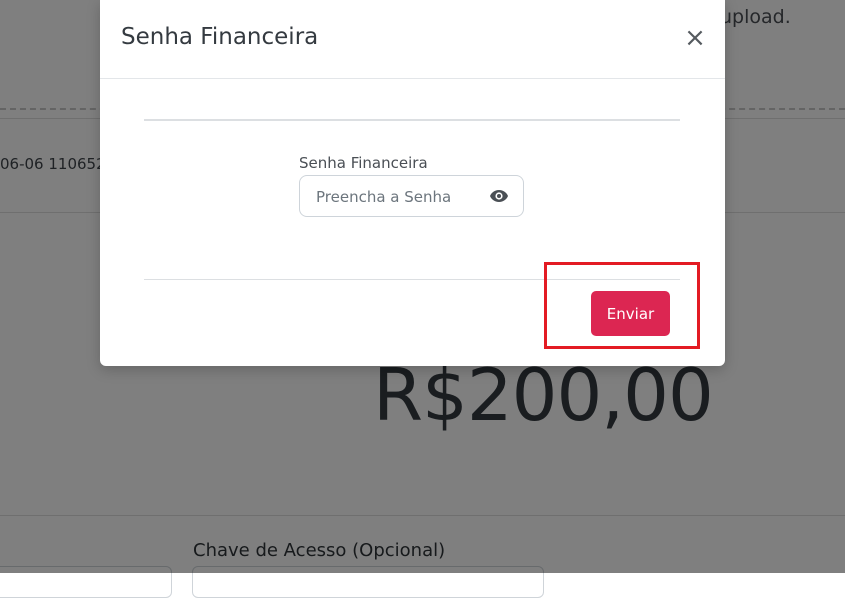 The width and height of the screenshot is (845, 598). What do you see at coordinates (622, 305) in the screenshot?
I see `highlight-annotation` at bounding box center [622, 305].